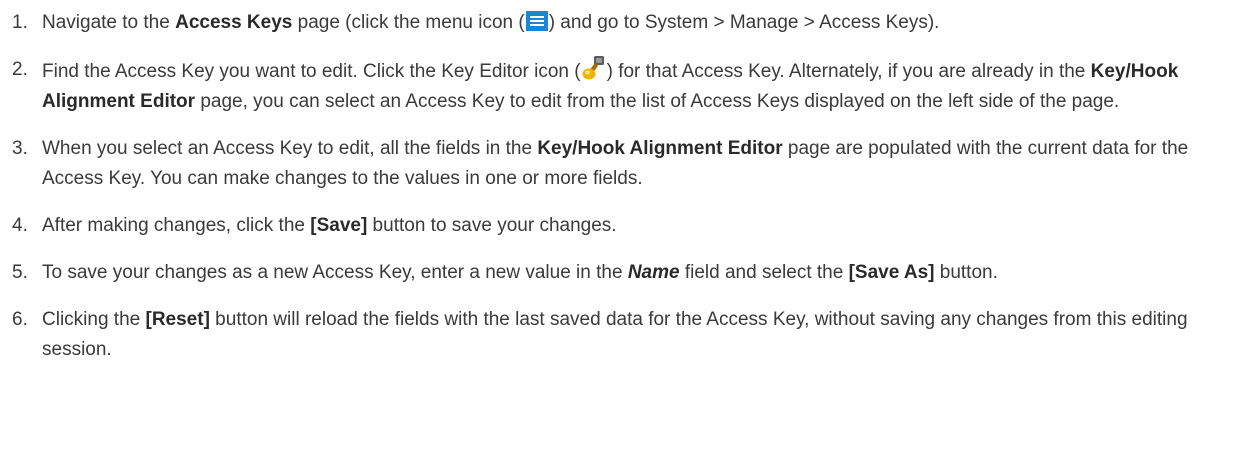 The image size is (1236, 468). Describe the element at coordinates (20, 69) in the screenshot. I see `step-number: 2.` at that location.